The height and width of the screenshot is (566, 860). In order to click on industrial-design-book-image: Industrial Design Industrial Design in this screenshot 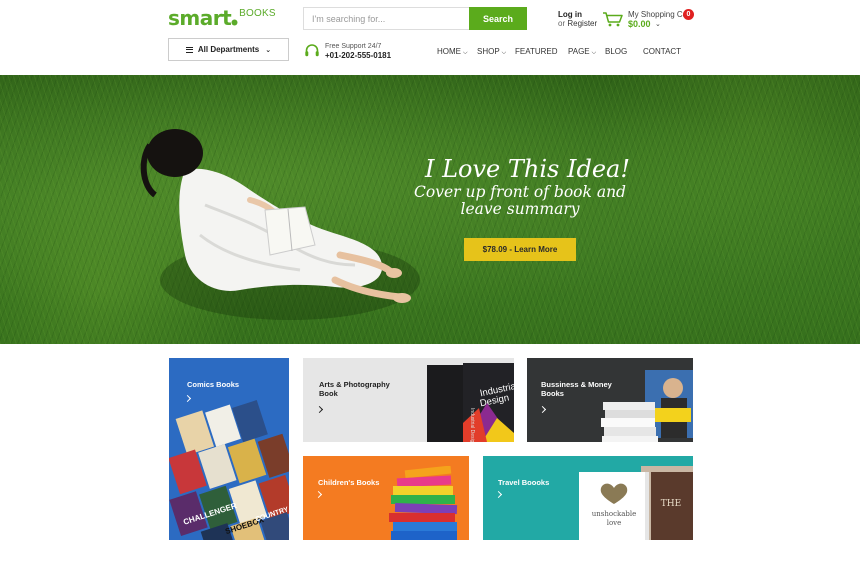, I will do `click(470, 402)`.